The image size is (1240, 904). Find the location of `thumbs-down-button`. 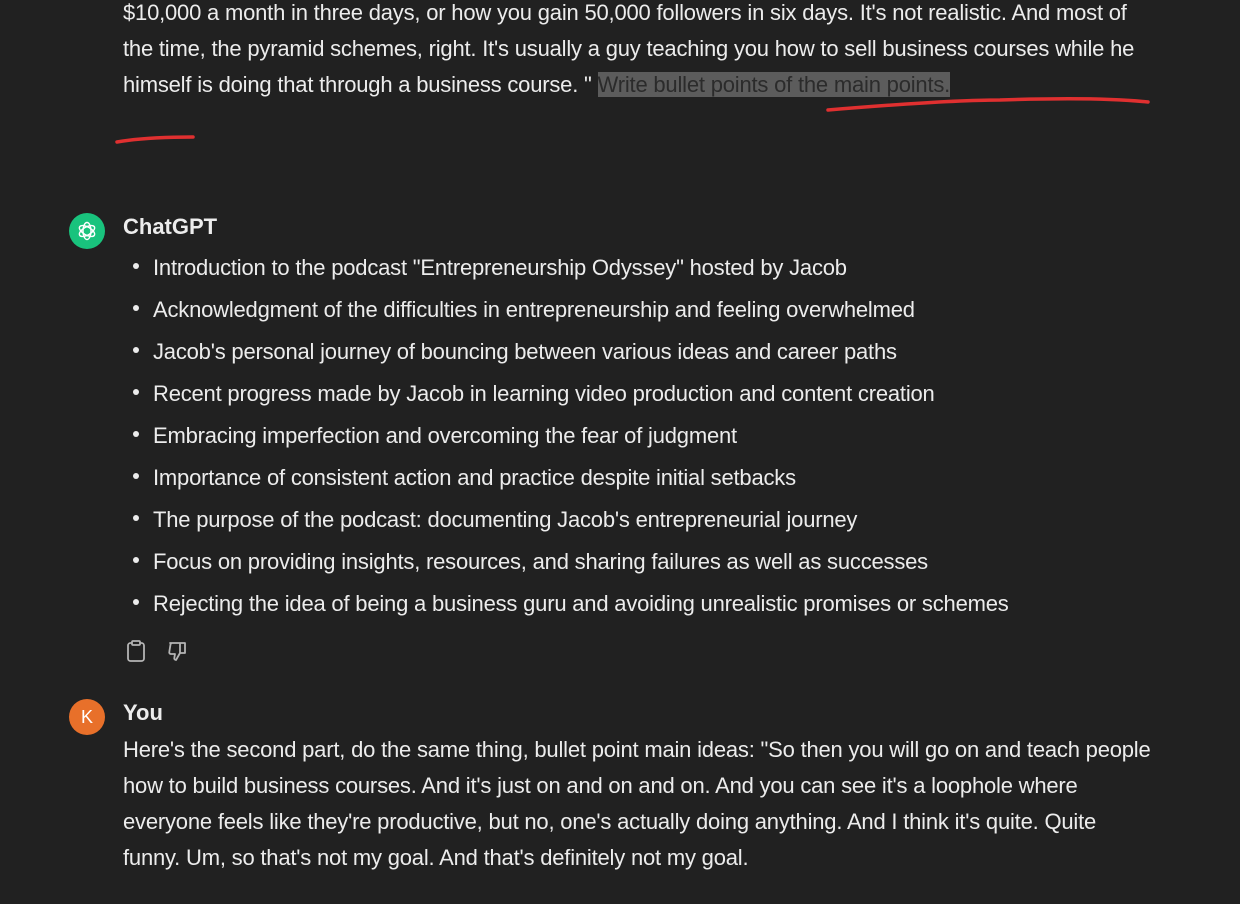

thumbs-down-button is located at coordinates (178, 651).